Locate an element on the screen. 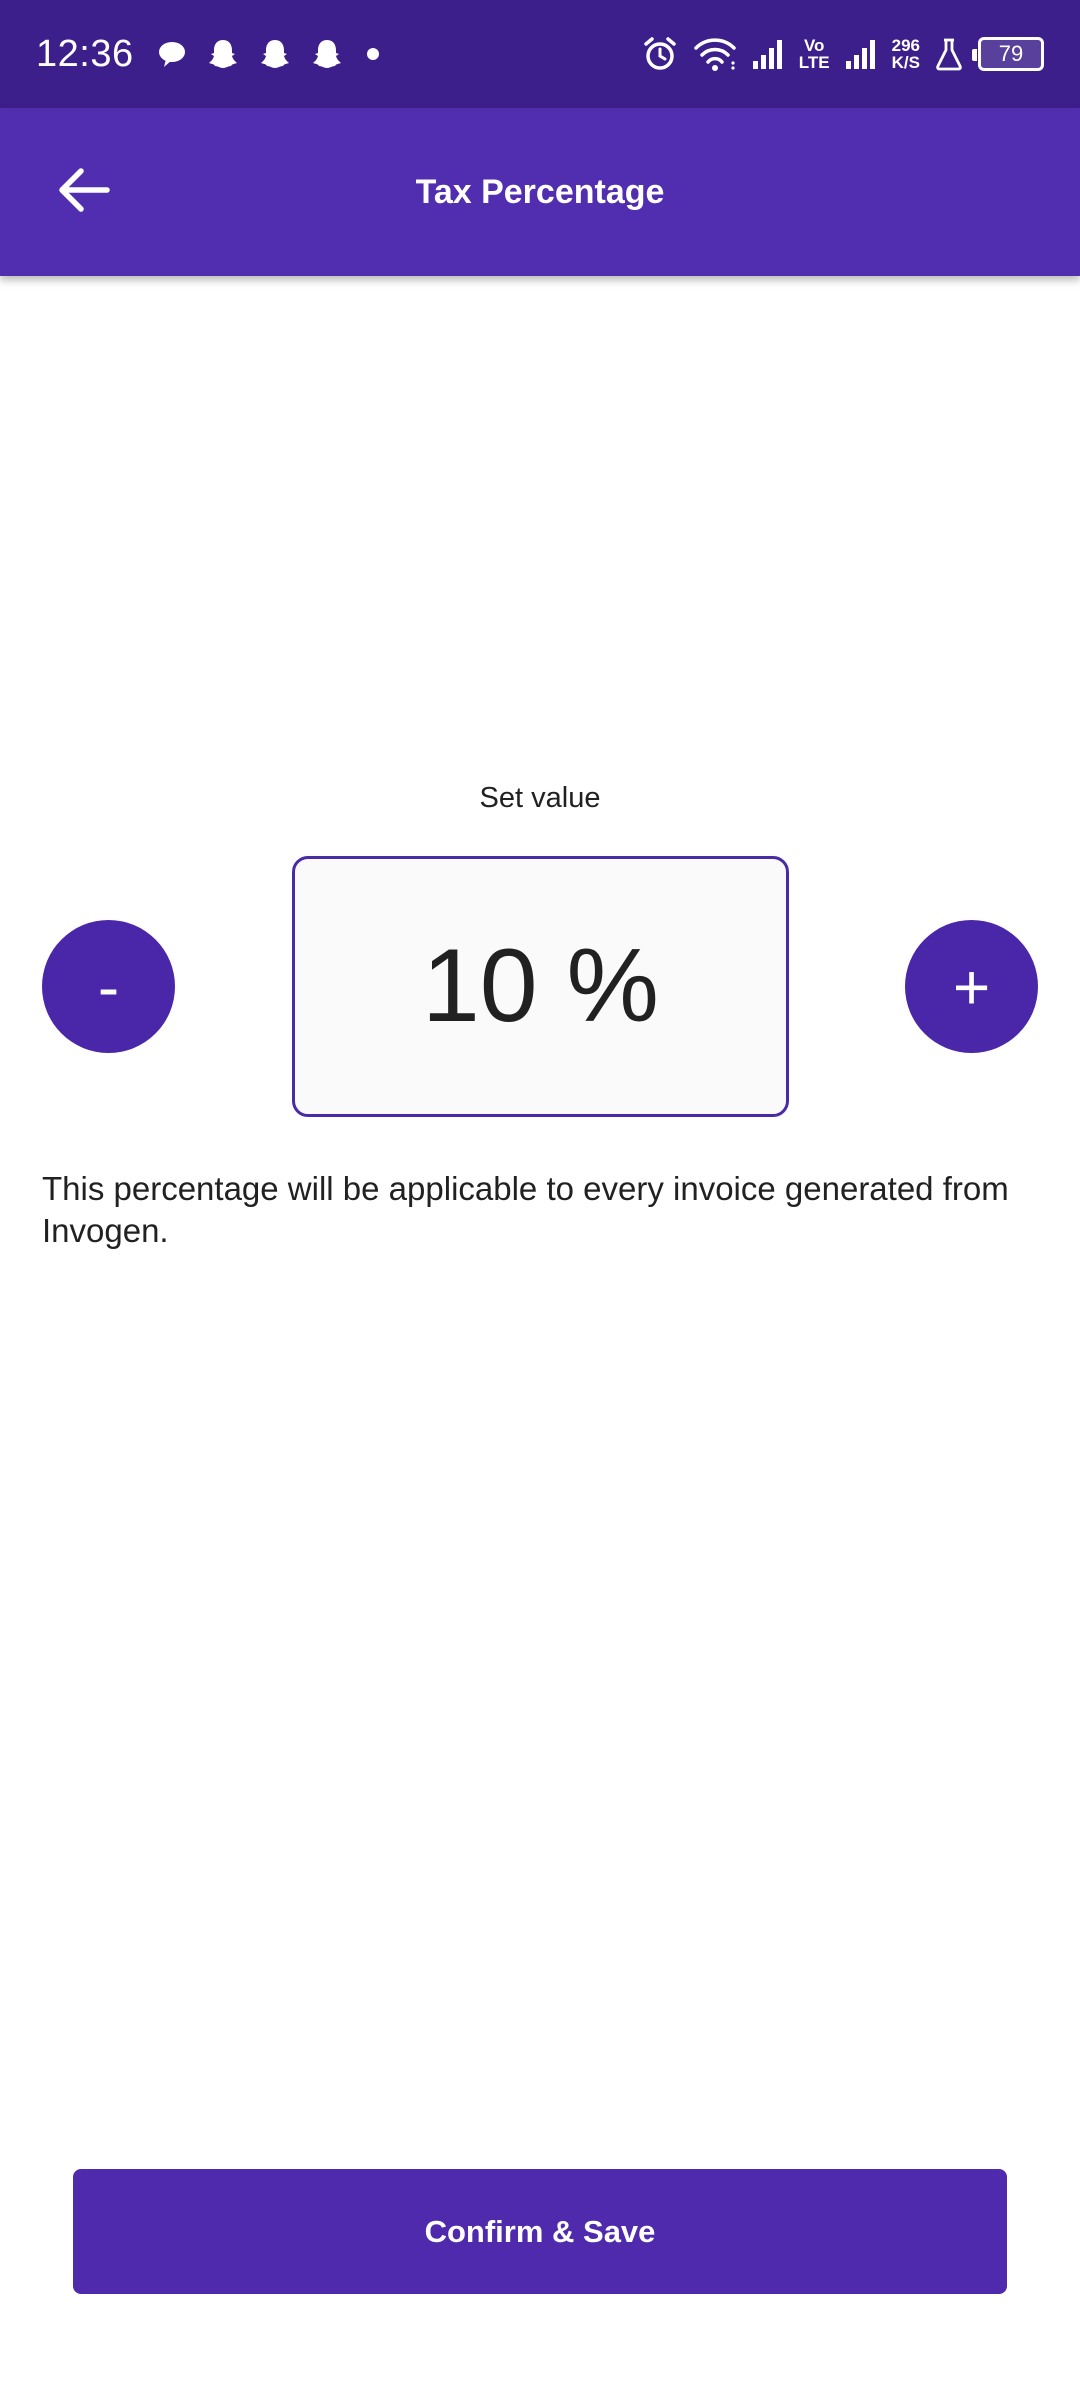  app-bar: Tax Percentage is located at coordinates (540, 192).